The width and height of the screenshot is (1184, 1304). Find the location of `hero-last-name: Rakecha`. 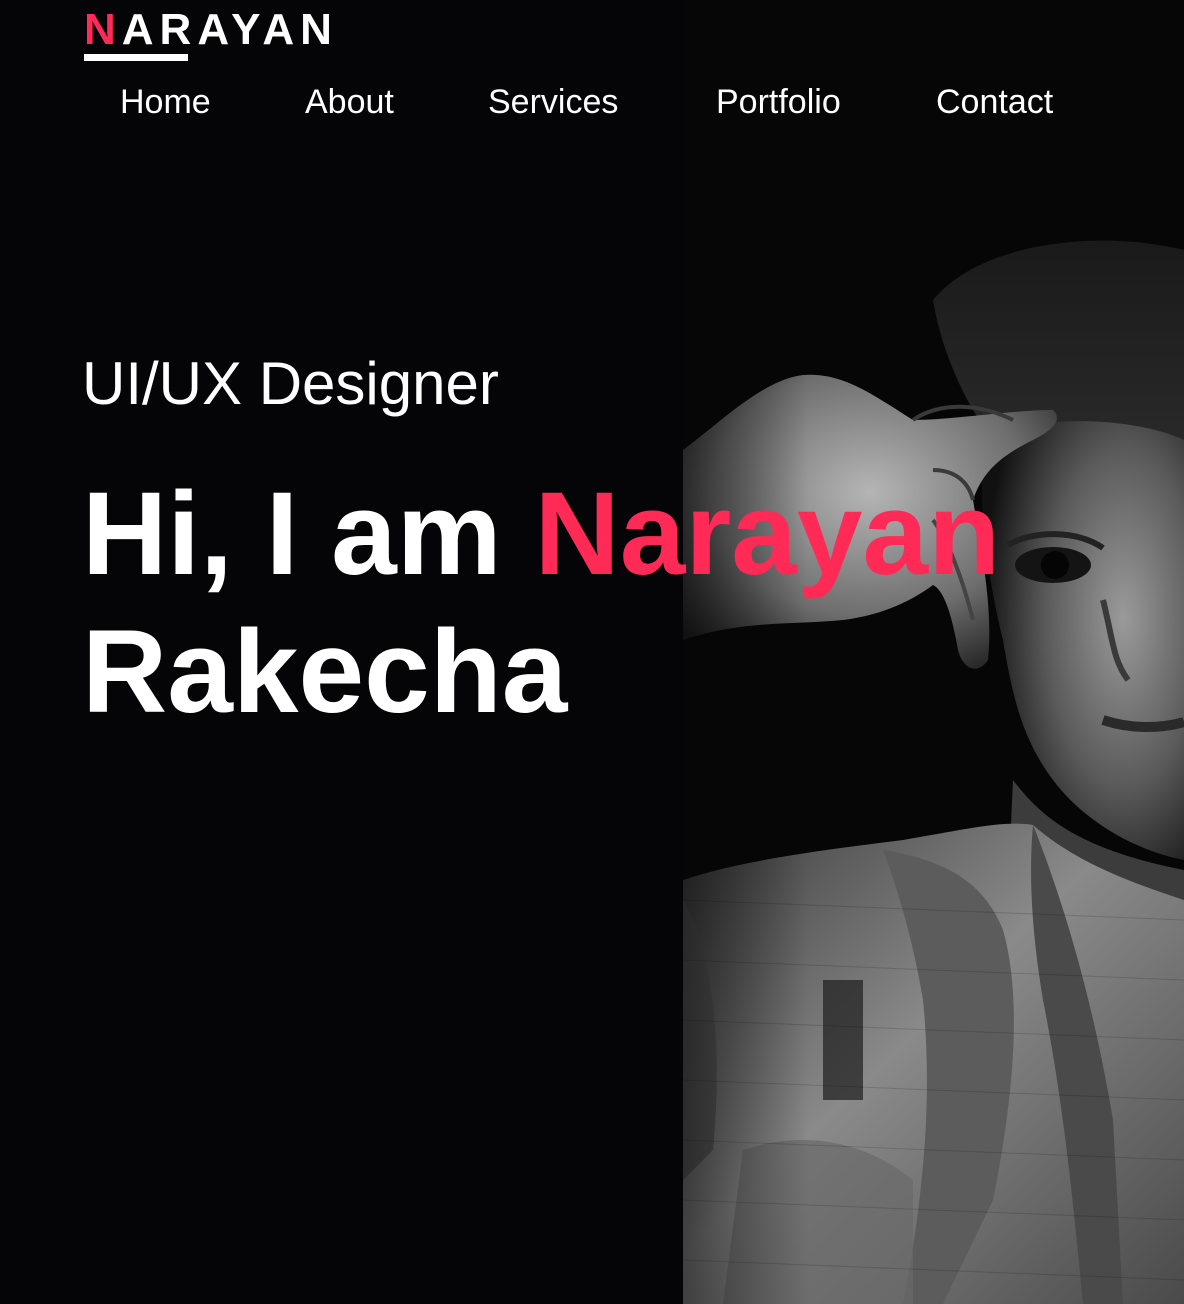

hero-last-name: Rakecha is located at coordinates (325, 672).